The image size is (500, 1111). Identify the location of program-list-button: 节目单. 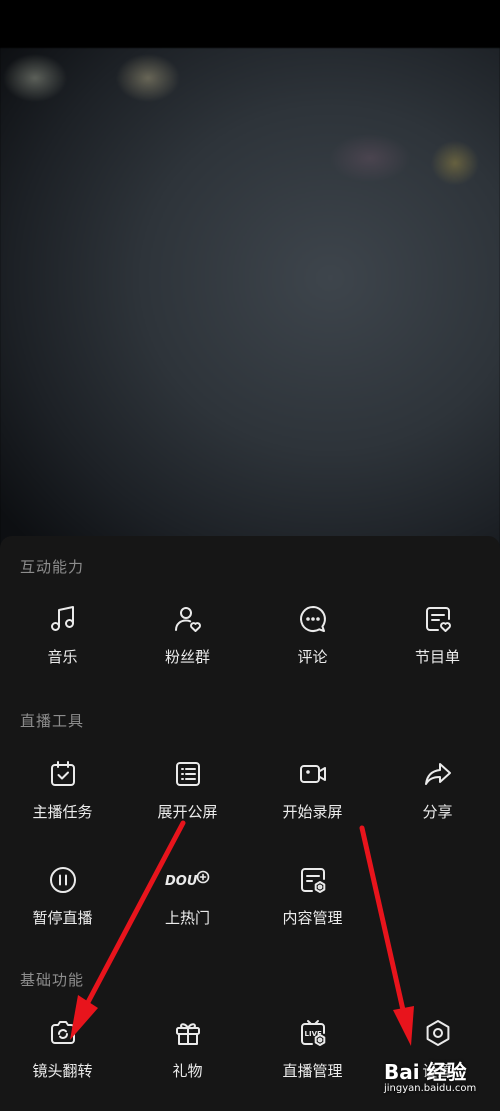
(437, 648).